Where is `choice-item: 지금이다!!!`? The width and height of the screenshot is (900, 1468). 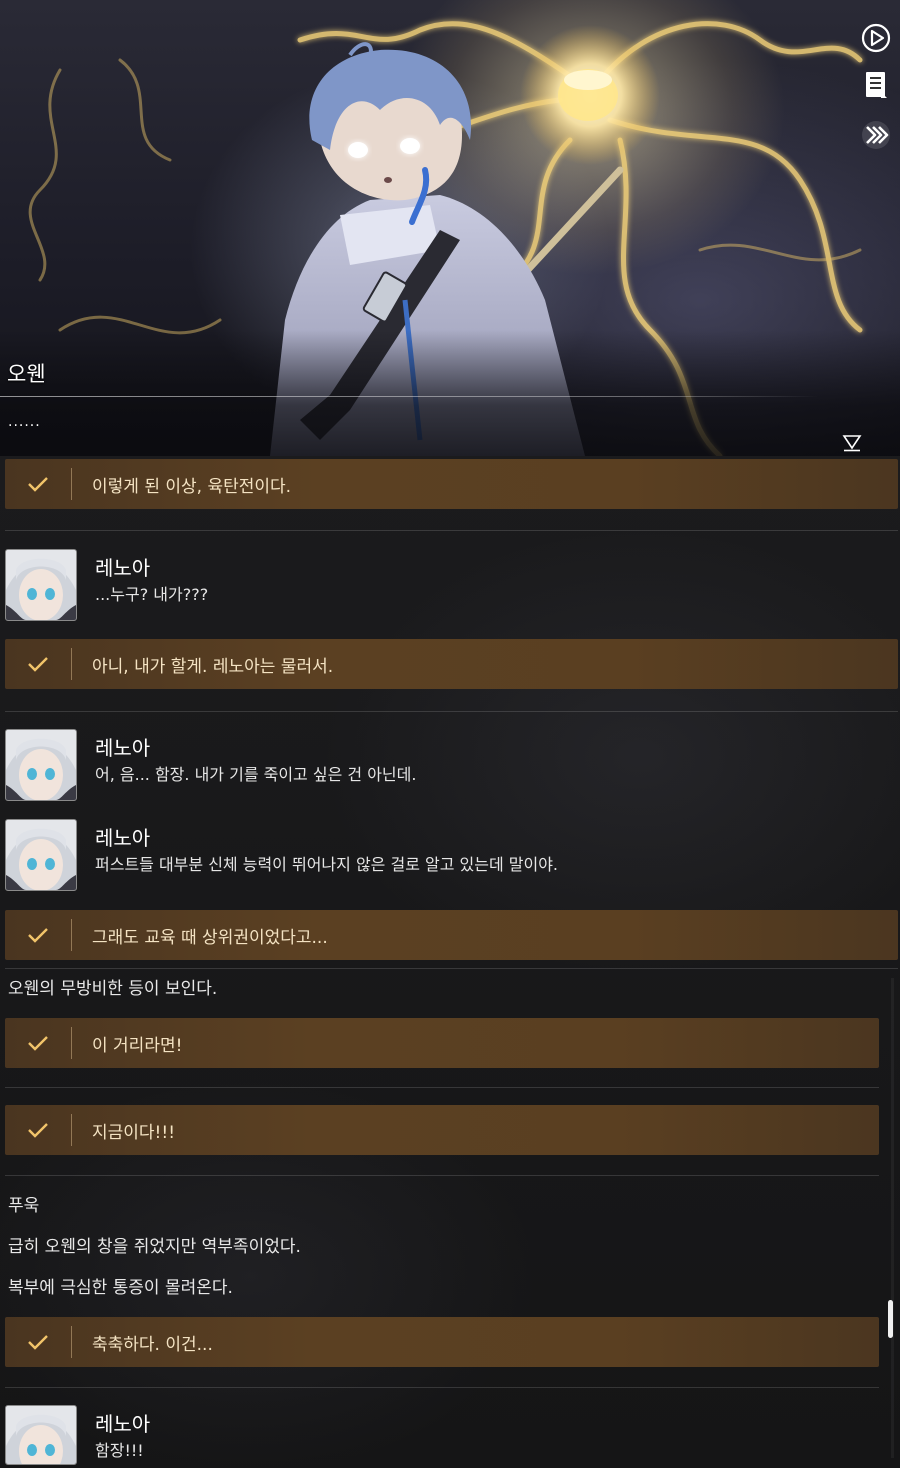 choice-item: 지금이다!!! is located at coordinates (442, 1130).